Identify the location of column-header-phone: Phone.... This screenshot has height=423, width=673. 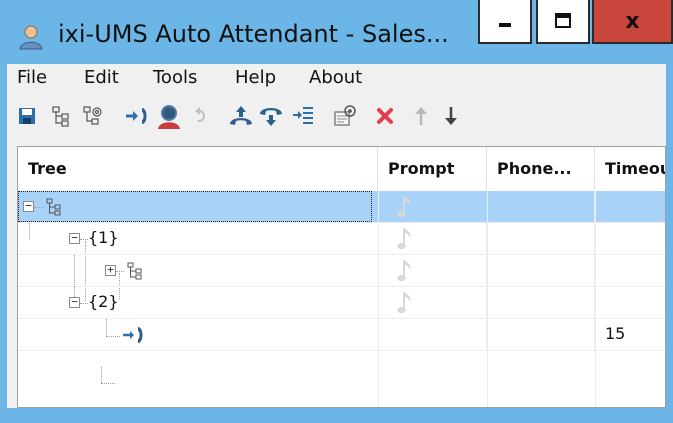
(541, 169).